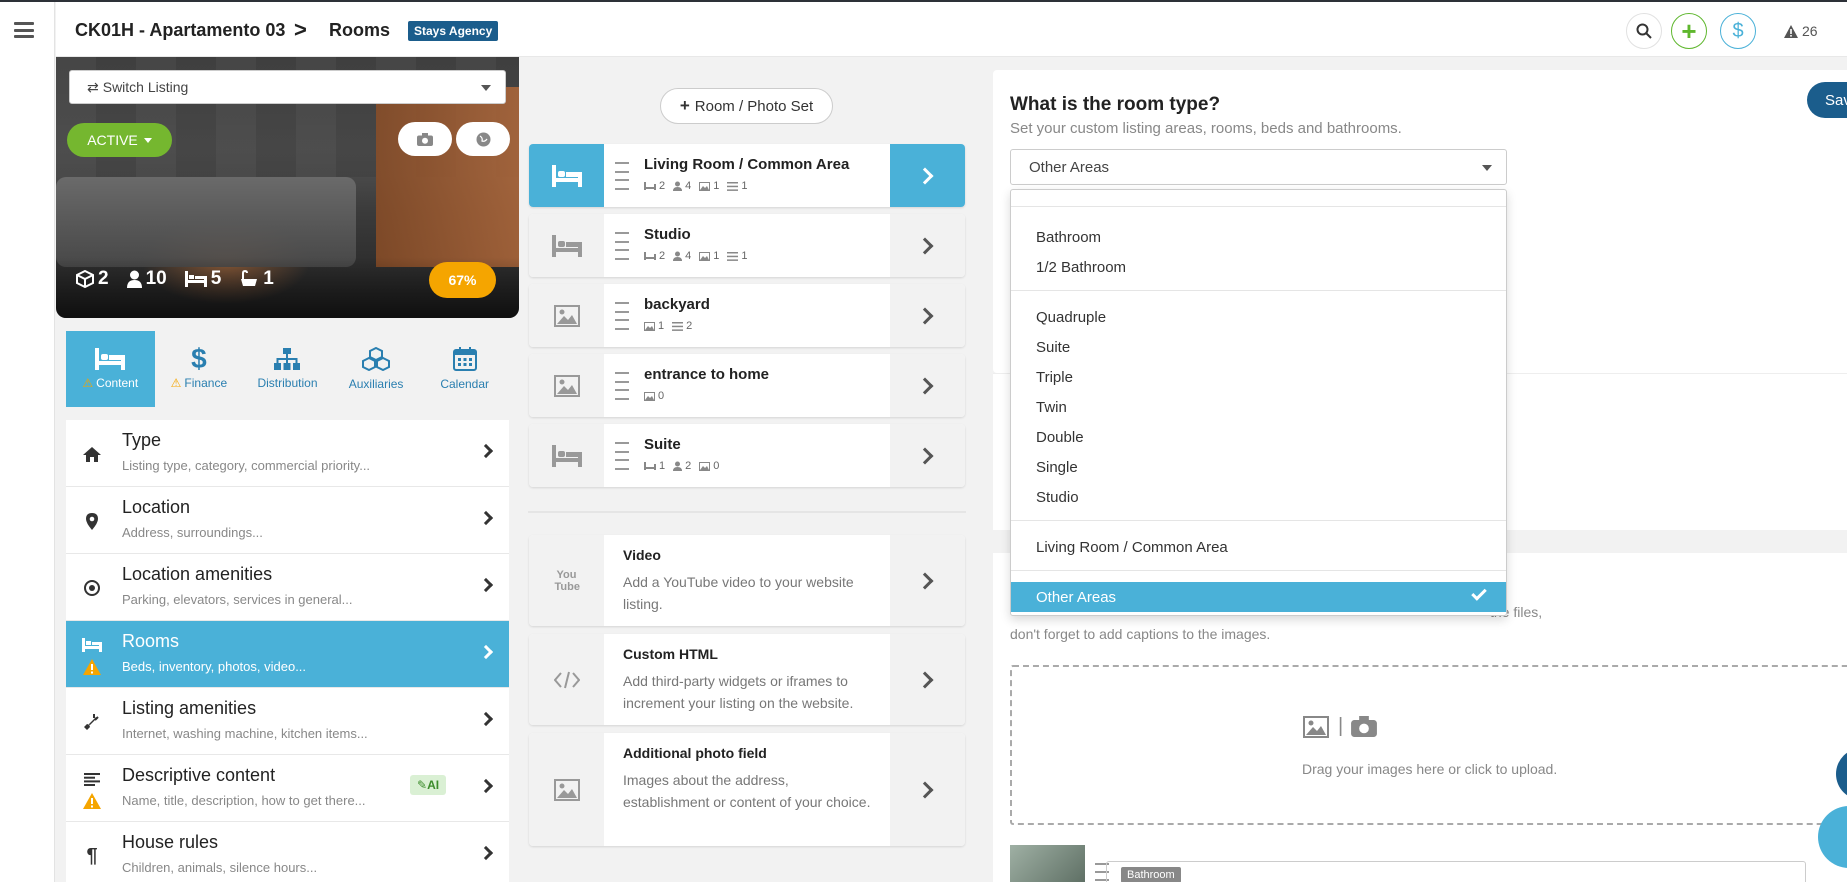  Describe the element at coordinates (707, 374) in the screenshot. I see `room-name: entrance to home` at that location.